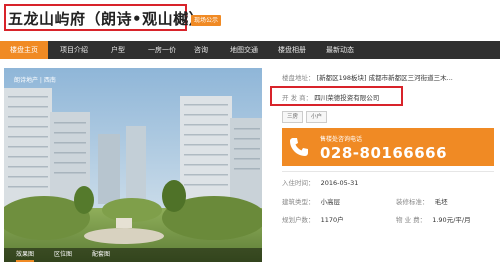  I want to click on property-fee-row: 物 业 费： 1.90元/平/月, so click(433, 219).